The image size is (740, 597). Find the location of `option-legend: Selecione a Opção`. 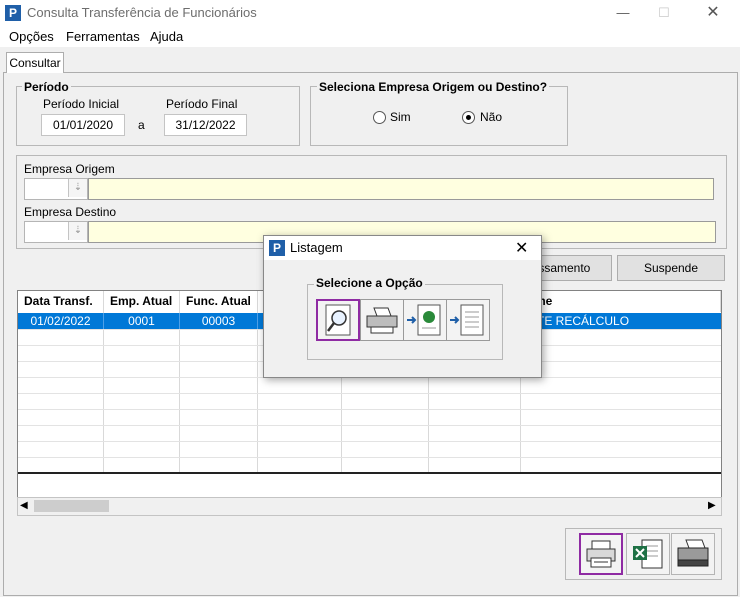

option-legend: Selecione a Opção is located at coordinates (369, 283).